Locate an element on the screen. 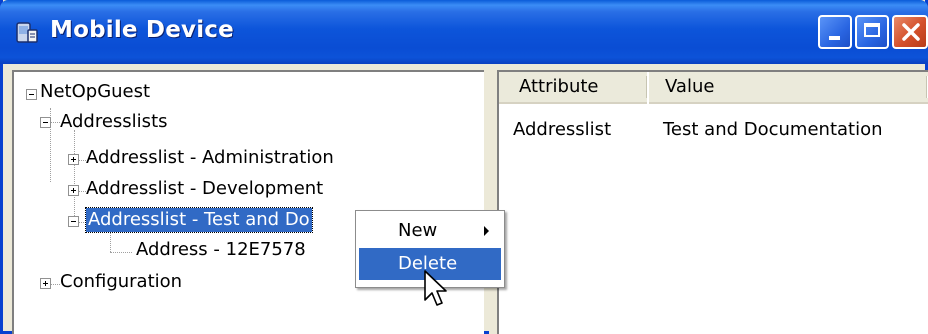 Image resolution: width=928 pixels, height=334 pixels. minimize-button is located at coordinates (835, 32).